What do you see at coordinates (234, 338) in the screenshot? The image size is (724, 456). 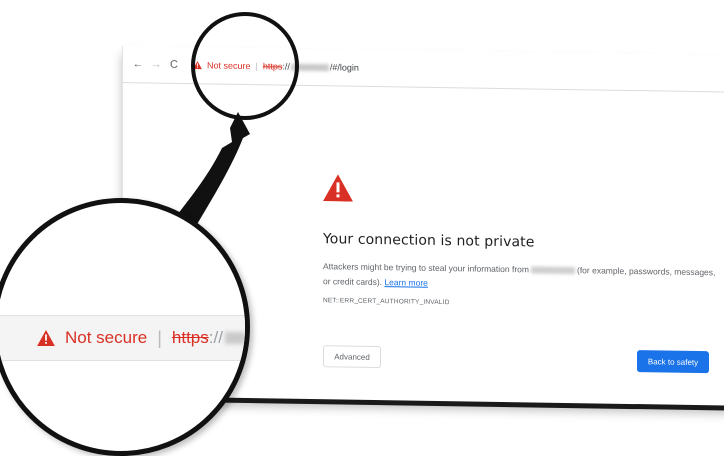 I see `zoomed-redacted-host` at bounding box center [234, 338].